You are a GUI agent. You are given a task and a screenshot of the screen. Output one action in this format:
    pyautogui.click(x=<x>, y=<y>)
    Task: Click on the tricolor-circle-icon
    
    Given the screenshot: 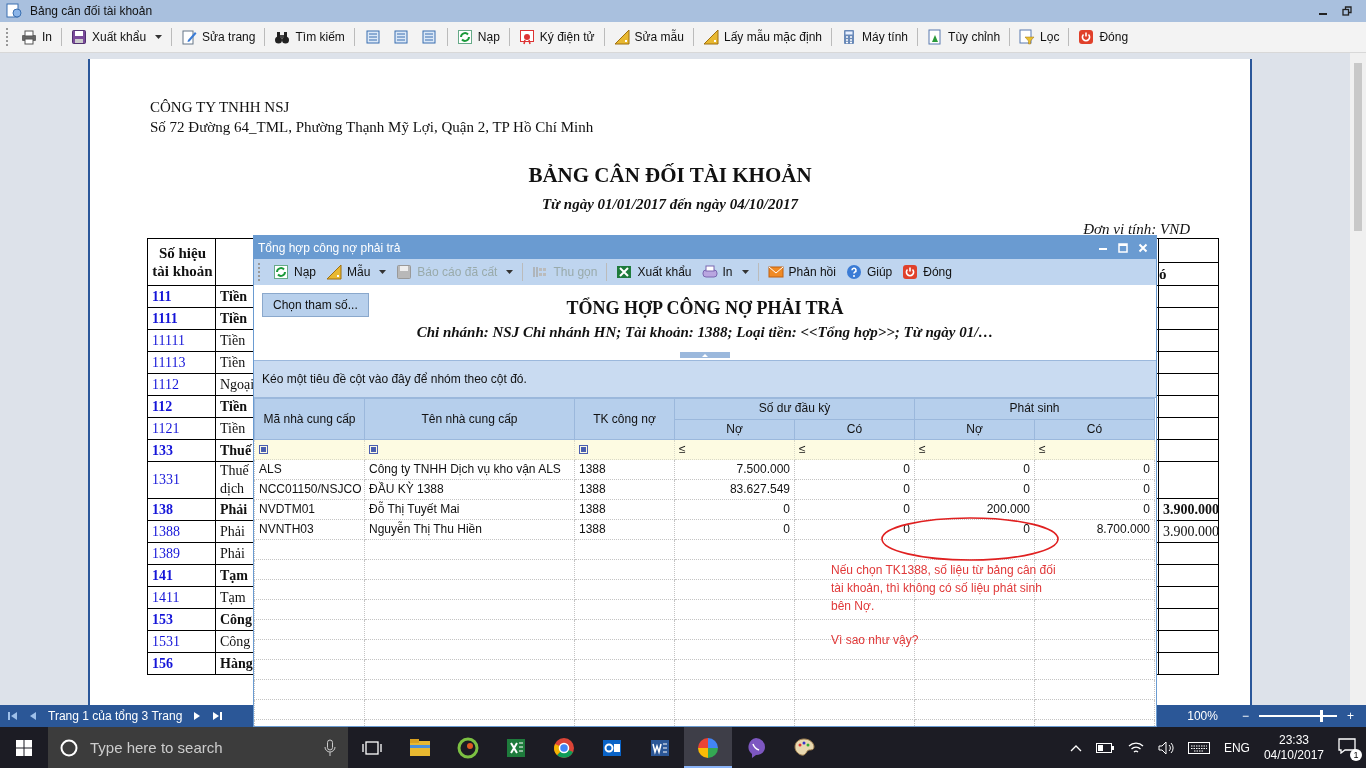 What is the action you would take?
    pyautogui.click(x=564, y=747)
    